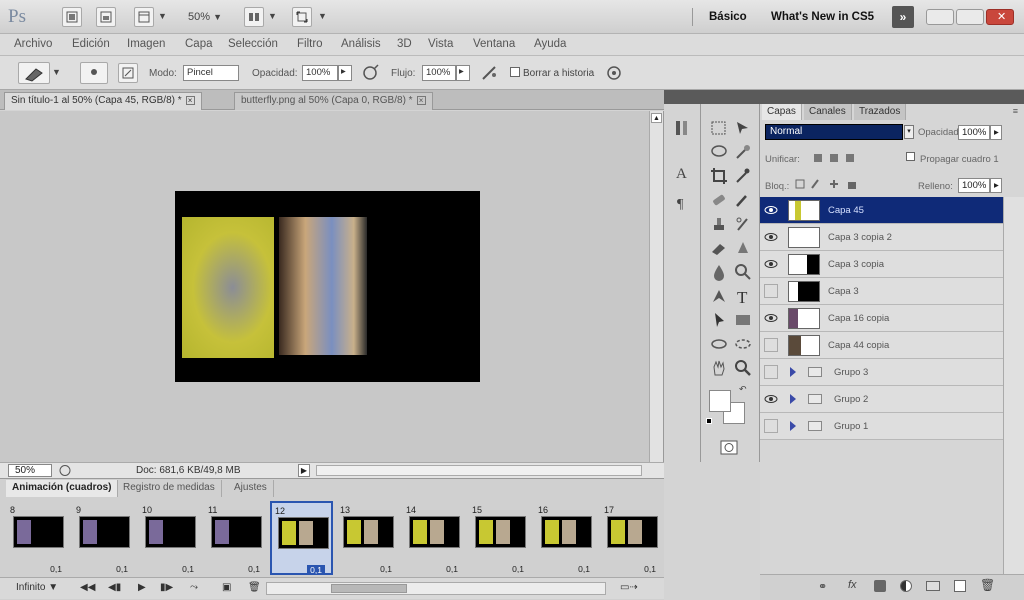 This screenshot has width=1024, height=600. I want to click on animation-frame: 15 0,1, so click(499, 538).